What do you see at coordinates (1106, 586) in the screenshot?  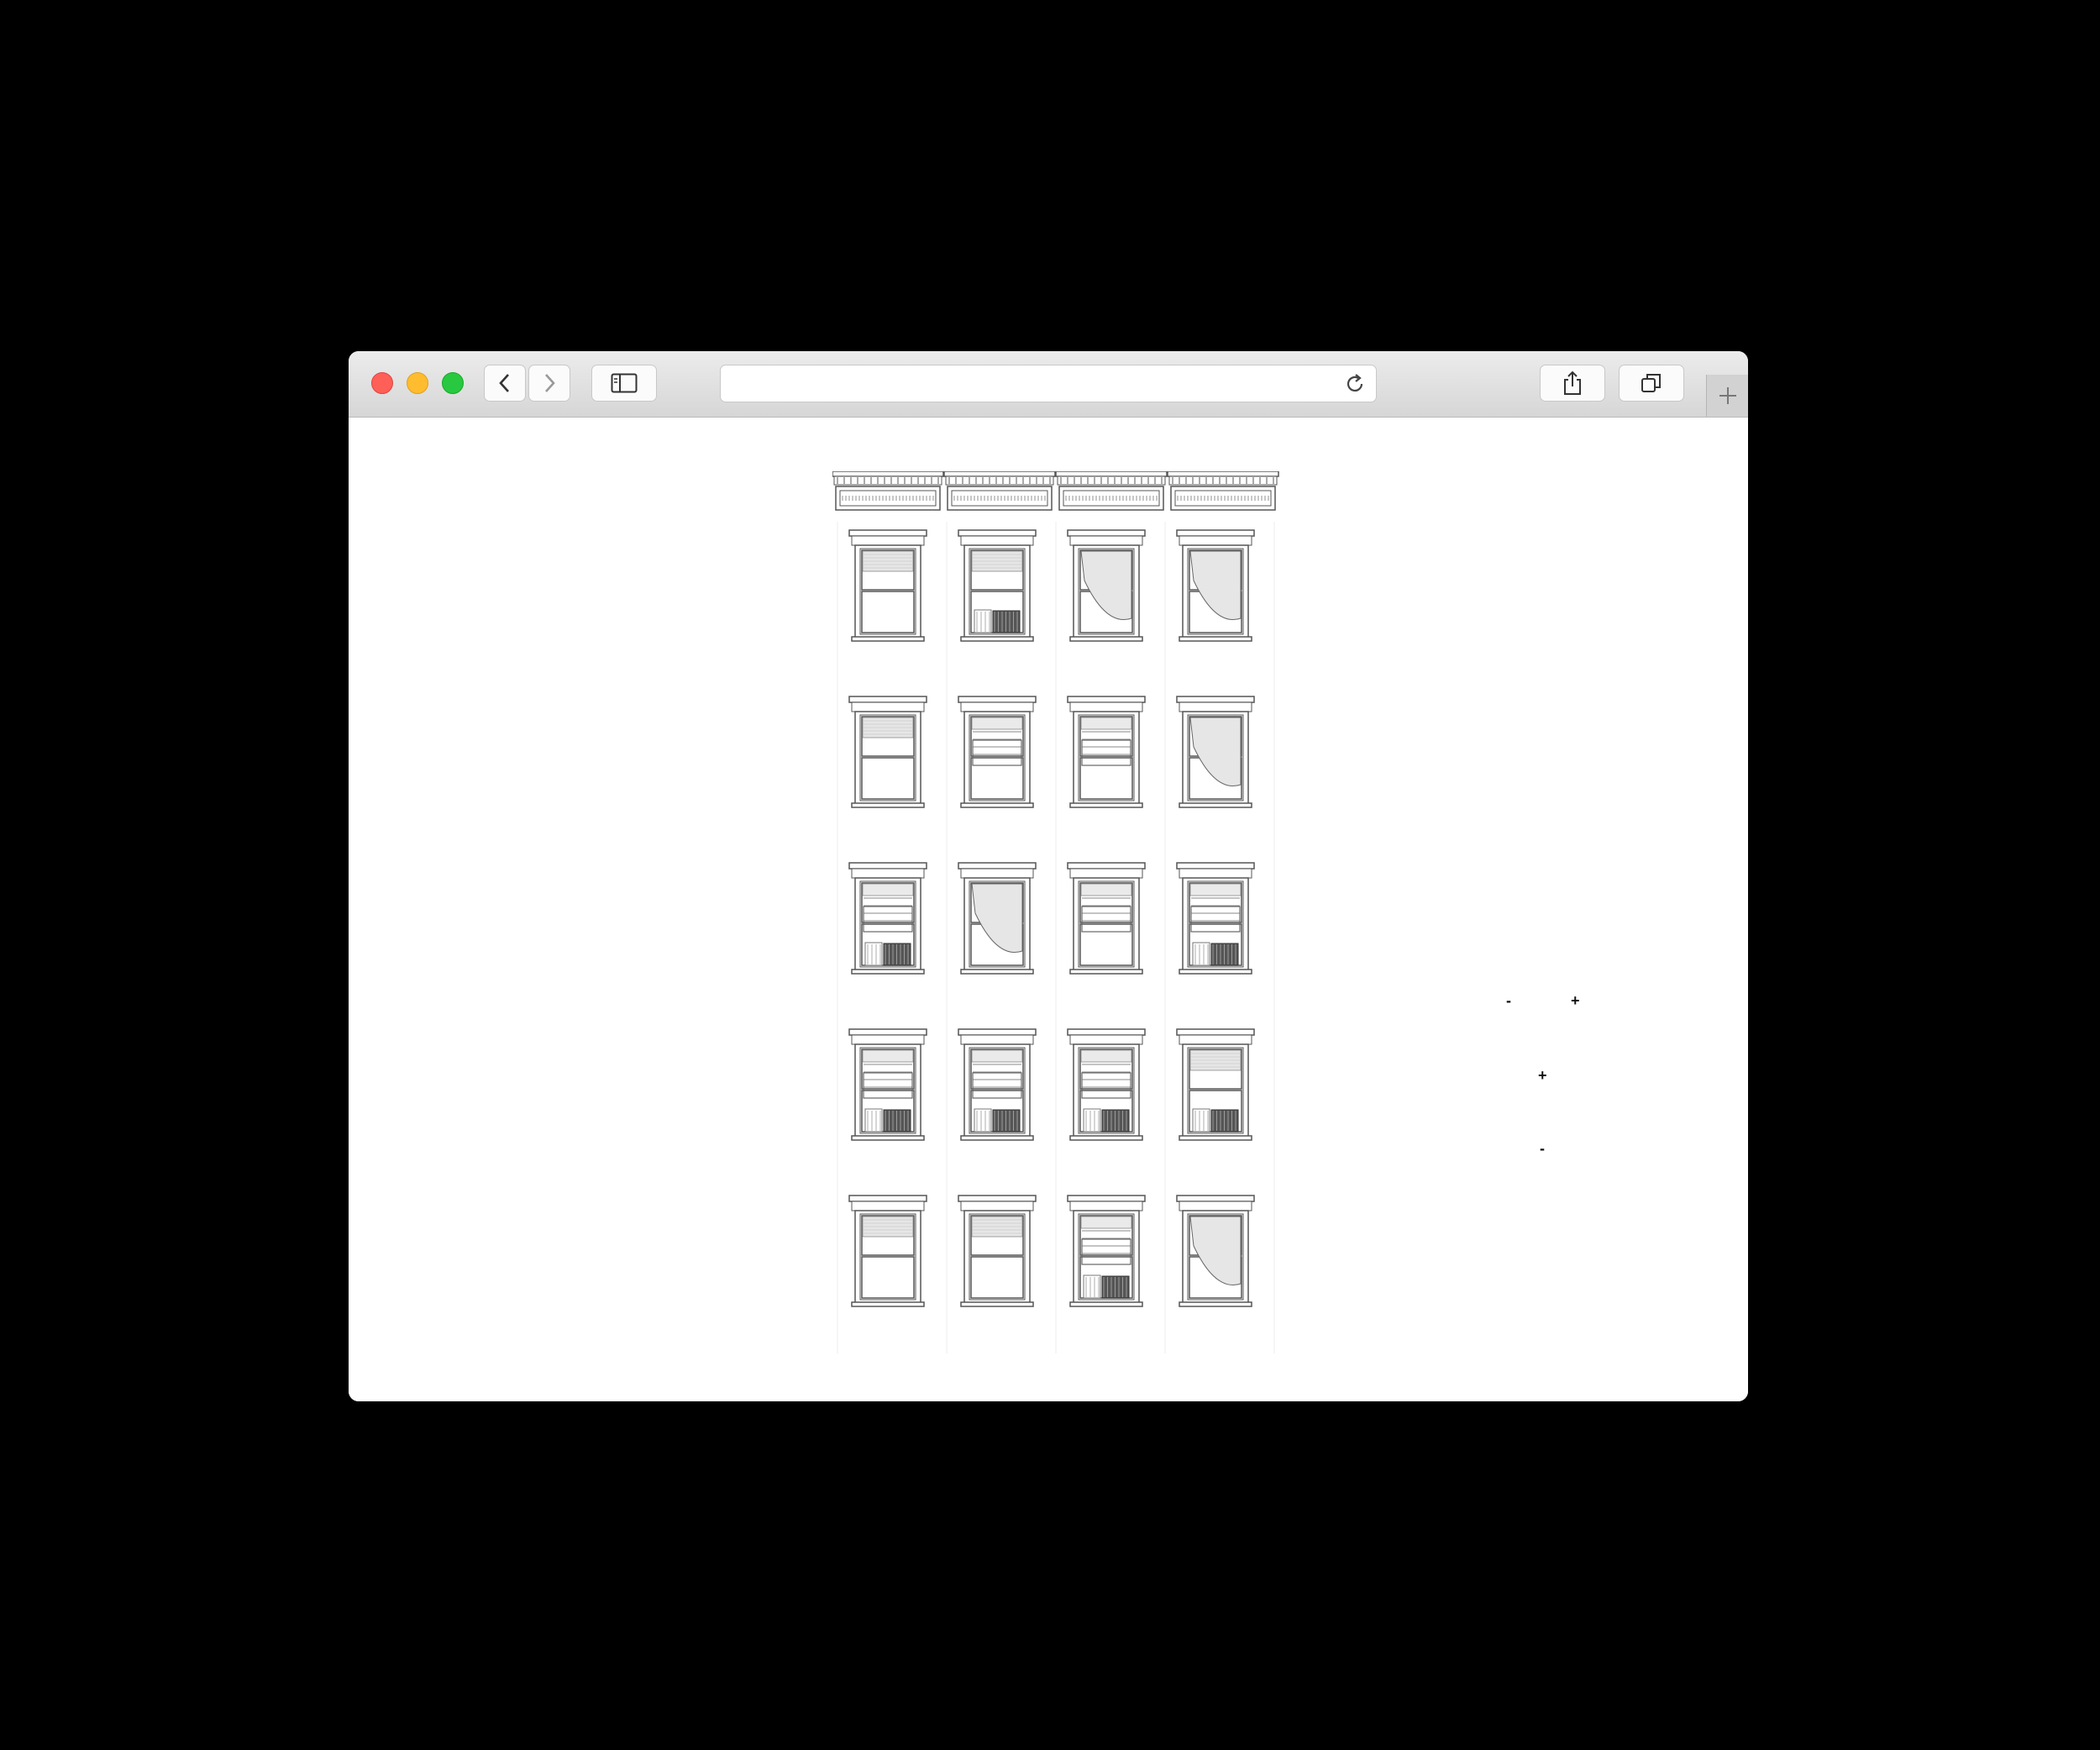 I see `window-floor1-col3` at bounding box center [1106, 586].